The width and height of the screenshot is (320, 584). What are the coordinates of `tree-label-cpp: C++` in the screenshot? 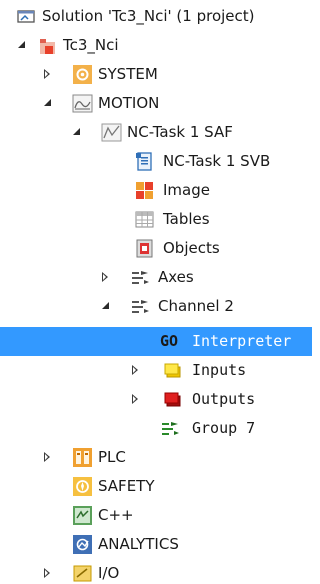 It's located at (116, 515).